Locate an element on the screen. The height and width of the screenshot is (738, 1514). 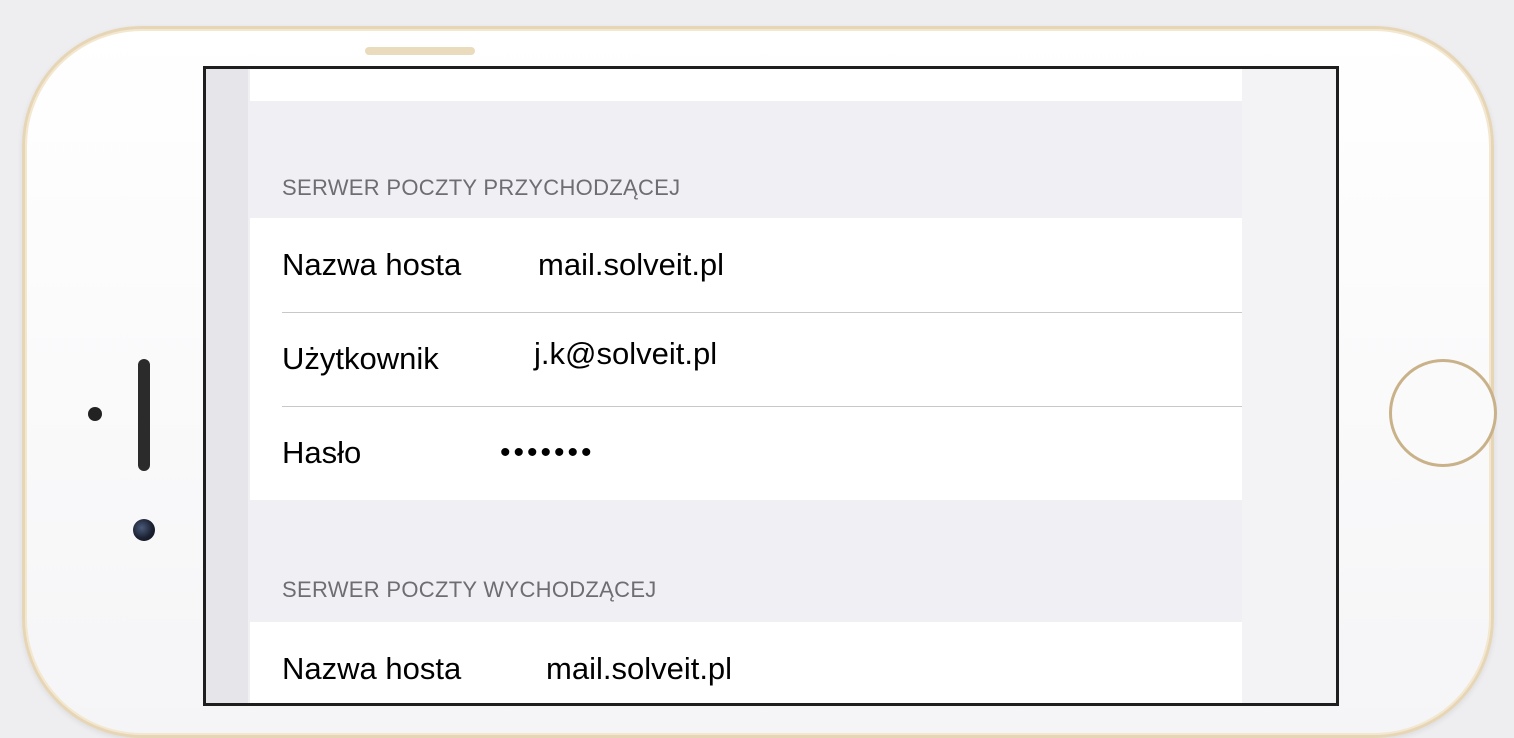
incoming-password-row: Hasło ••••••• is located at coordinates (746, 453).